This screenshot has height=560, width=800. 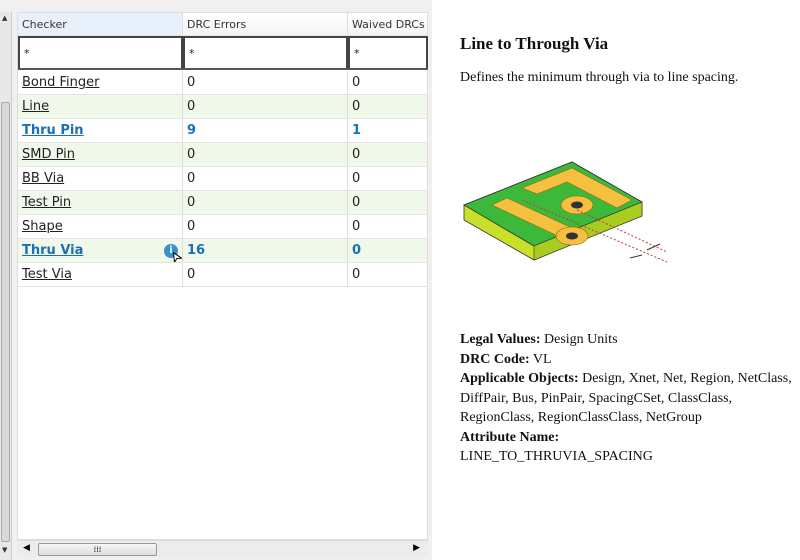 What do you see at coordinates (100, 226) in the screenshot?
I see `checker-cell: Shape` at bounding box center [100, 226].